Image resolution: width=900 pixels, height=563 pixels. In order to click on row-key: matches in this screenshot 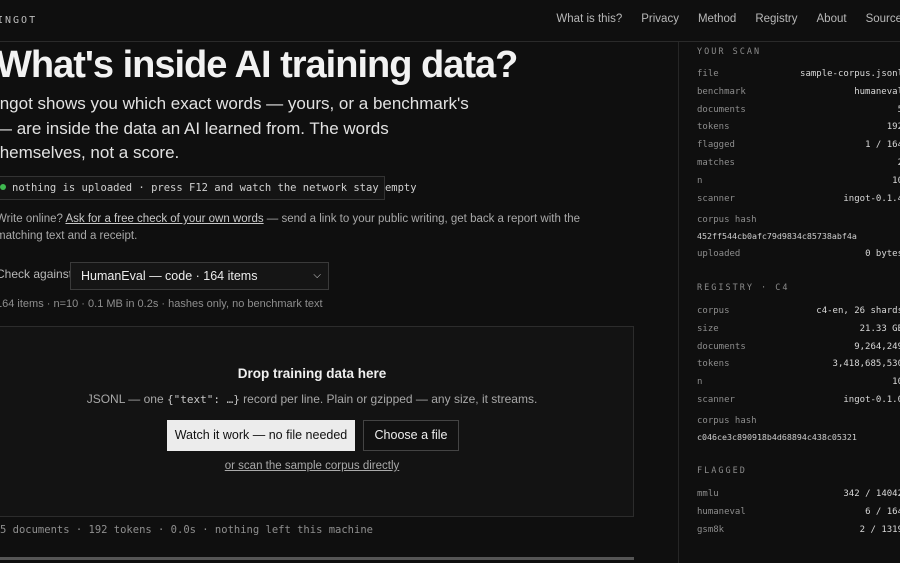, I will do `click(716, 163)`.